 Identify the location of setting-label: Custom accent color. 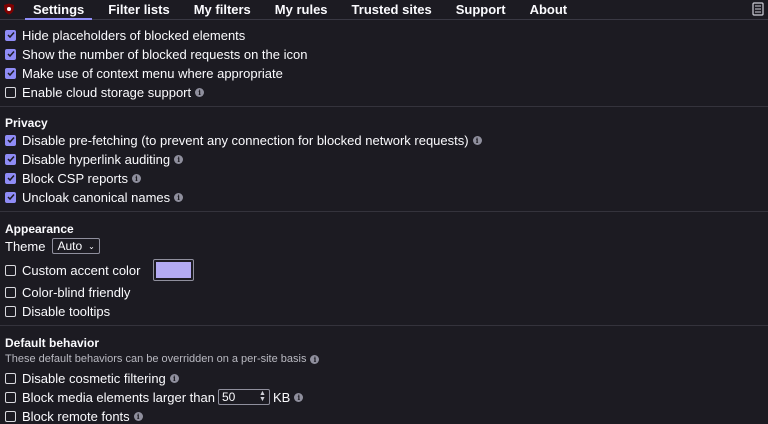
(81, 270).